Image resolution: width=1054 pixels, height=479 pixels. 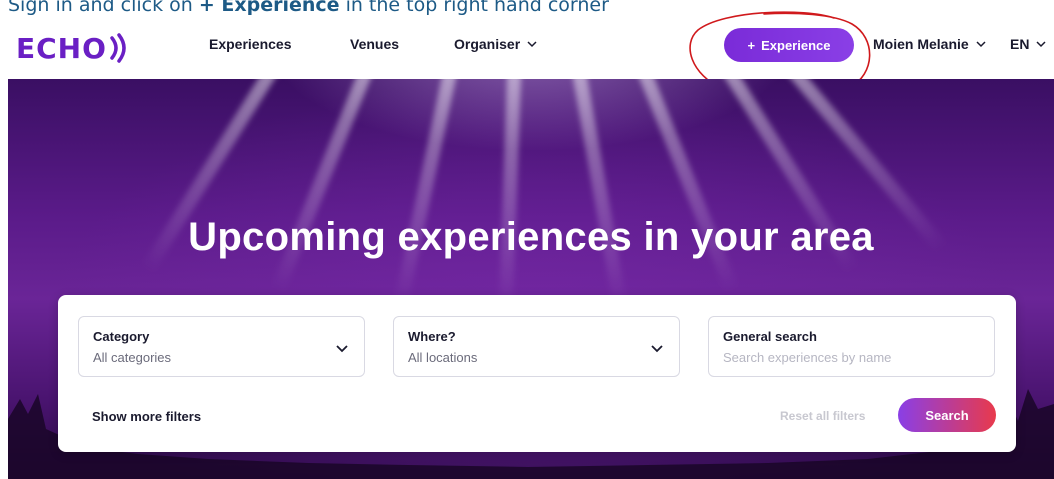 What do you see at coordinates (796, 45) in the screenshot?
I see `add-experience-label: Experience` at bounding box center [796, 45].